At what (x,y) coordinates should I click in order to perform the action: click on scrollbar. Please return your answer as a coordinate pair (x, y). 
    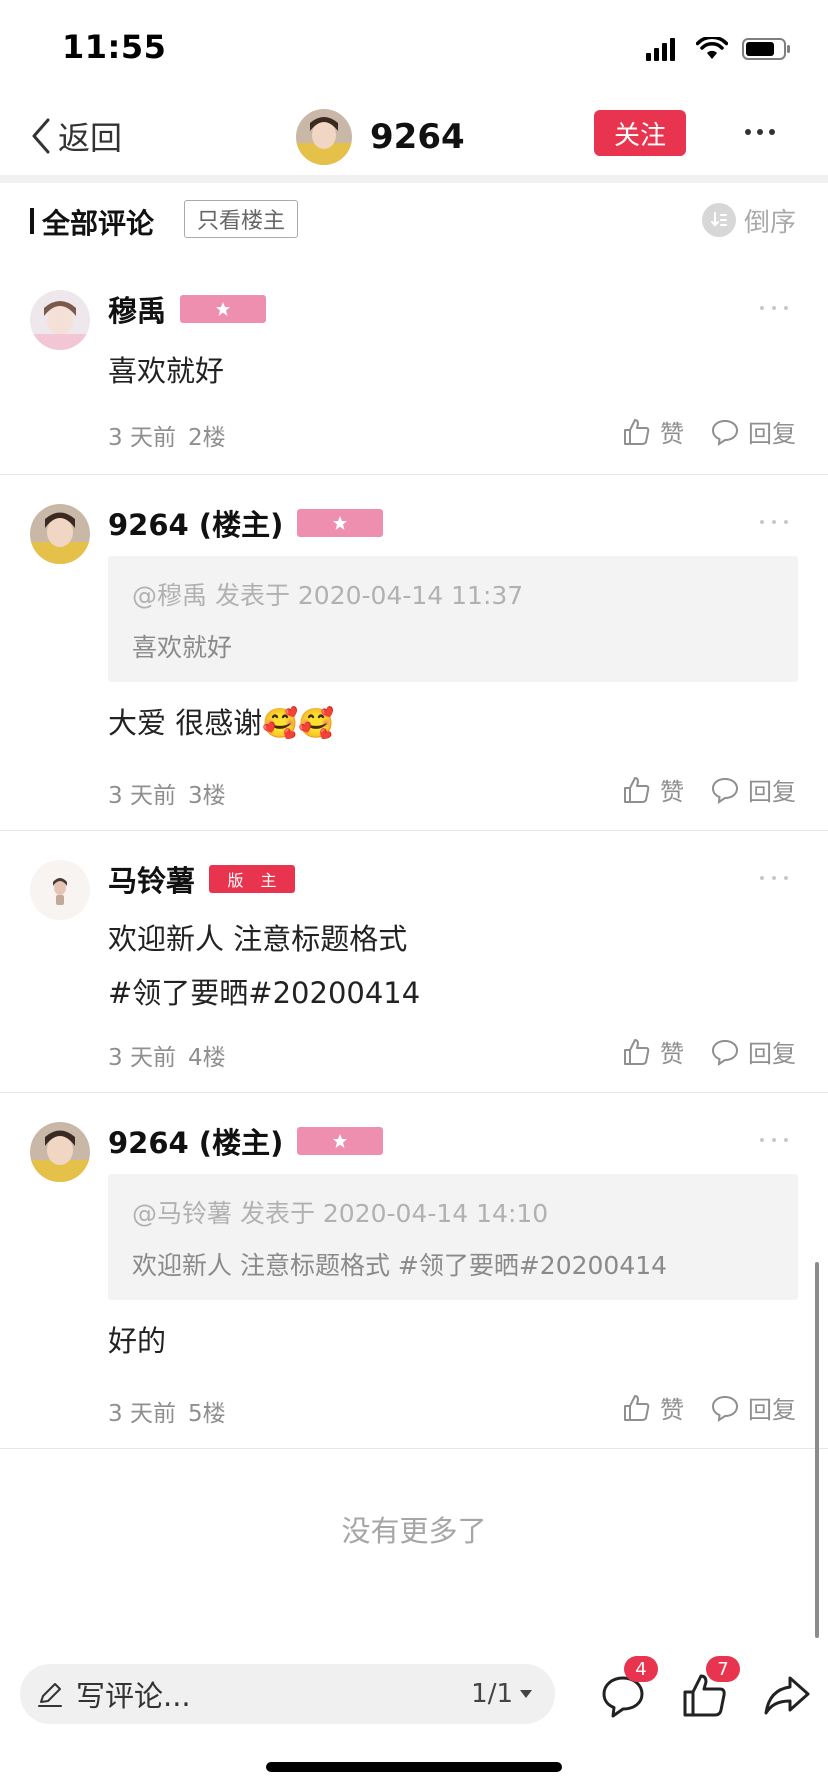
    Looking at the image, I should click on (817, 1450).